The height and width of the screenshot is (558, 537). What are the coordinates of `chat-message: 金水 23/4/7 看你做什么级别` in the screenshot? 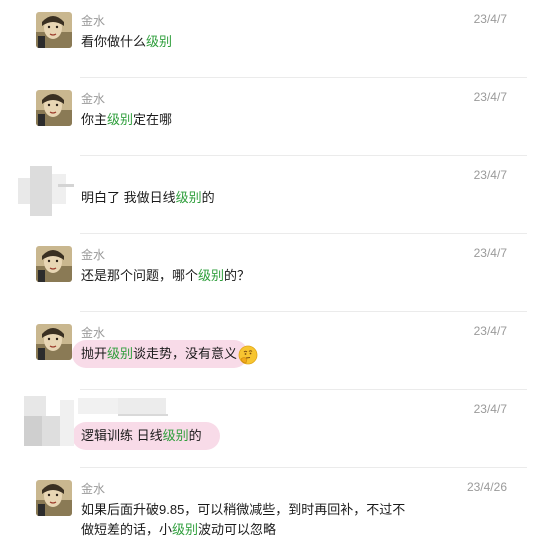 It's located at (268, 39).